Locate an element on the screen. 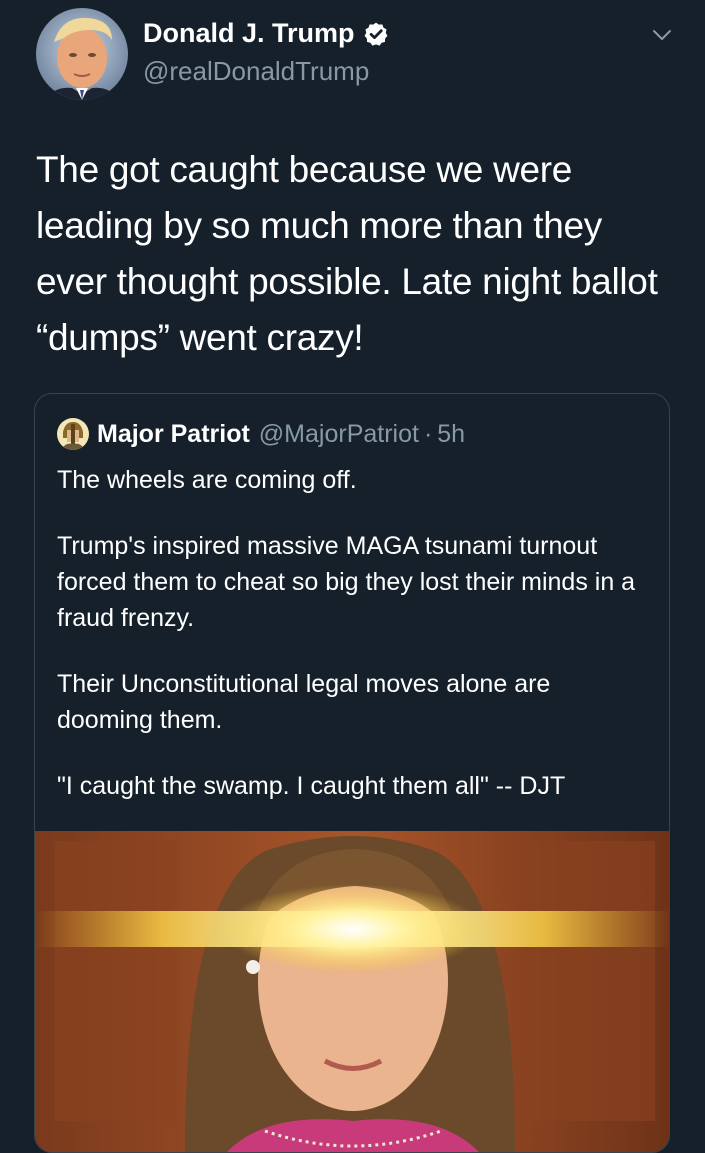 This screenshot has width=705, height=1153. author-avatar is located at coordinates (82, 54).